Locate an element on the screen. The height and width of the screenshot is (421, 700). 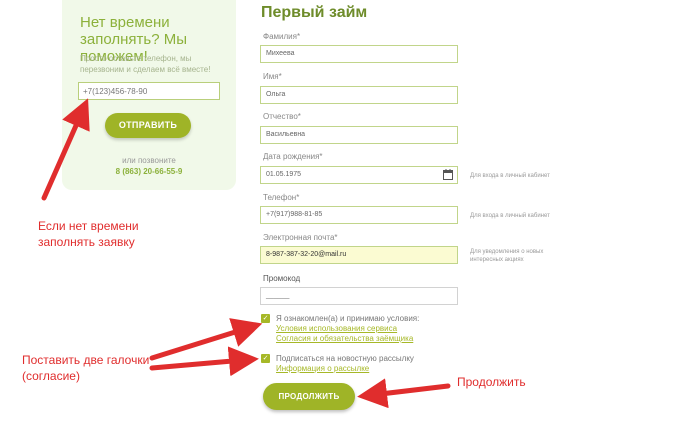
arrow-to-terms is located at coordinates (206, 339).